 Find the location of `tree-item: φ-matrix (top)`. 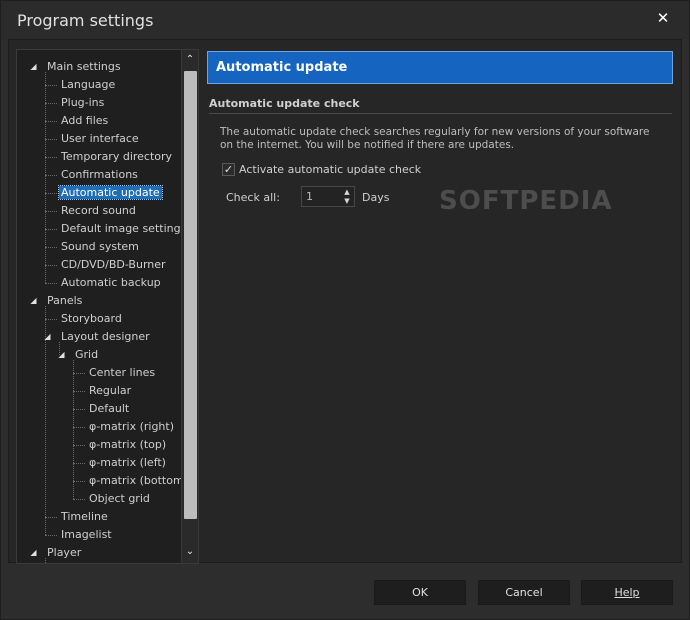

tree-item: φ-matrix (top) is located at coordinates (127, 445).